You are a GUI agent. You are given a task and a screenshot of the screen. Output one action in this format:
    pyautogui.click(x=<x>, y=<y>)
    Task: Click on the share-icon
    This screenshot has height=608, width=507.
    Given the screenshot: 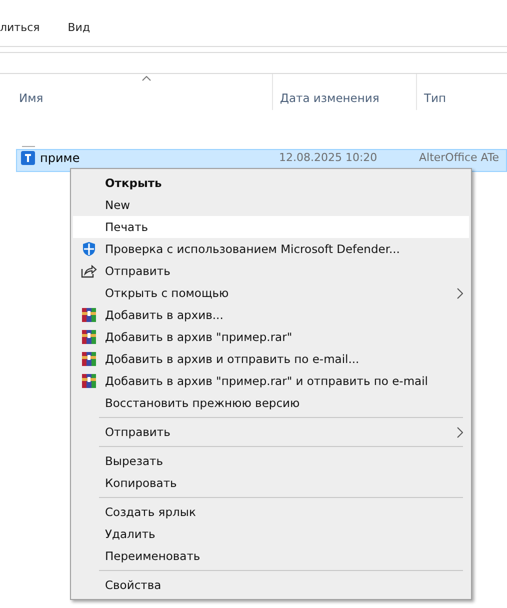 What is the action you would take?
    pyautogui.click(x=89, y=271)
    